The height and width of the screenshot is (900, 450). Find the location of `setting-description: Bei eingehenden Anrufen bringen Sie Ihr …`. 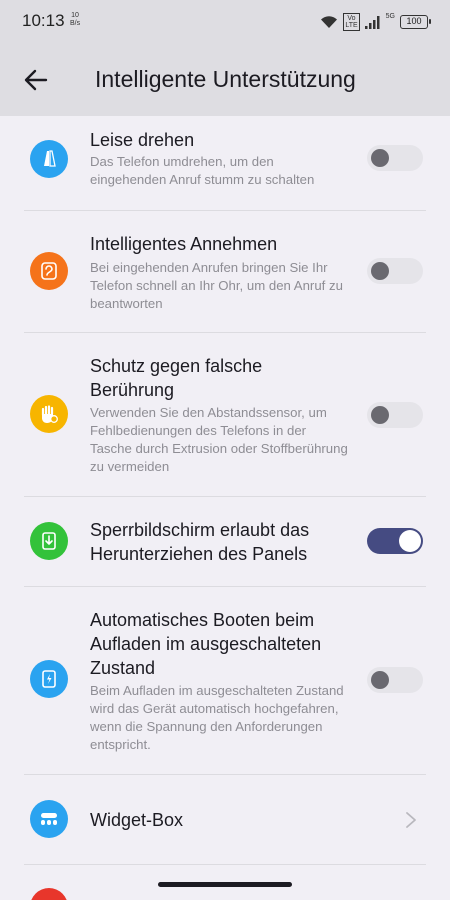

setting-description: Bei eingehenden Anrufen bringen Sie Ihr … is located at coordinates (216, 285).